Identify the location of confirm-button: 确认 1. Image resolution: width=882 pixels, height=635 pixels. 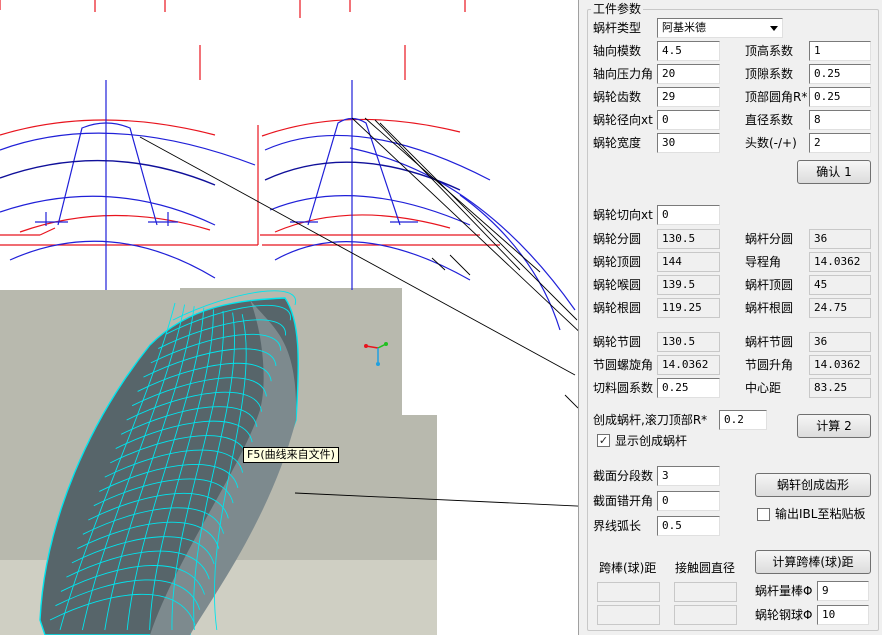
(834, 172).